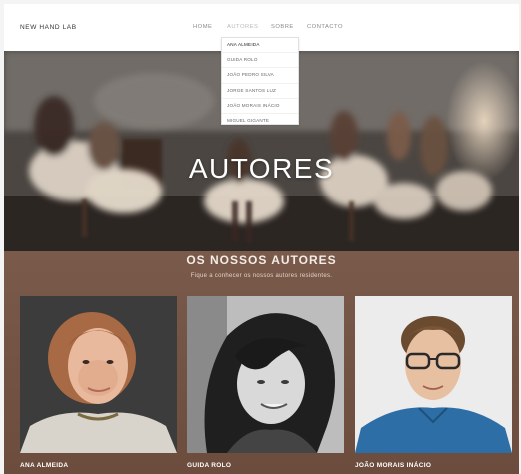  I want to click on dropdown-item-miguel-gigante: MIGUEL GIGANTE, so click(260, 121).